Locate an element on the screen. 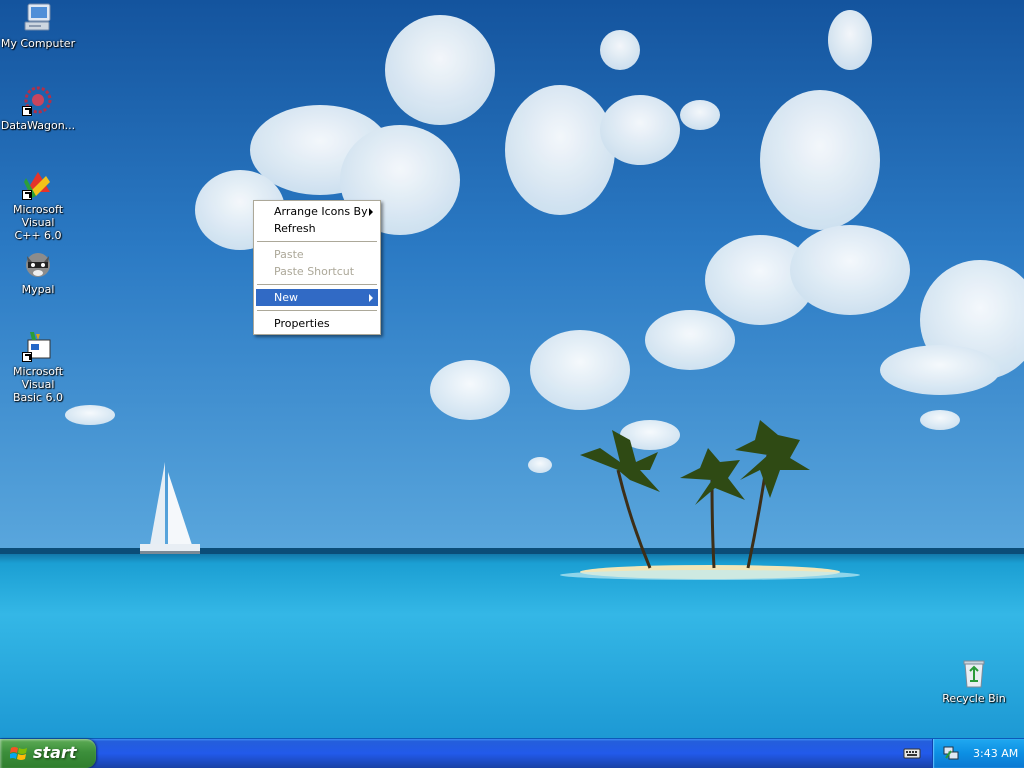 The image size is (1024, 768). menu-item-new: New is located at coordinates (317, 297).